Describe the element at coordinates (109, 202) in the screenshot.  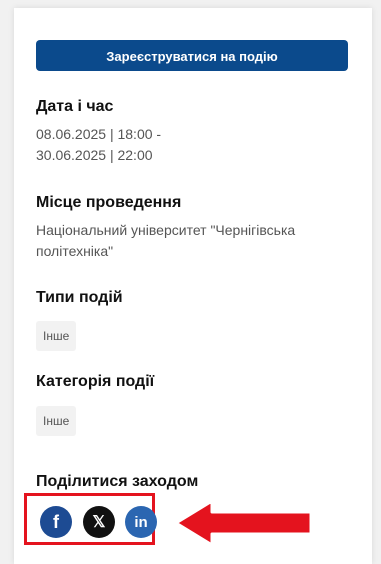
I see `venue-section-title: Місце проведення` at that location.